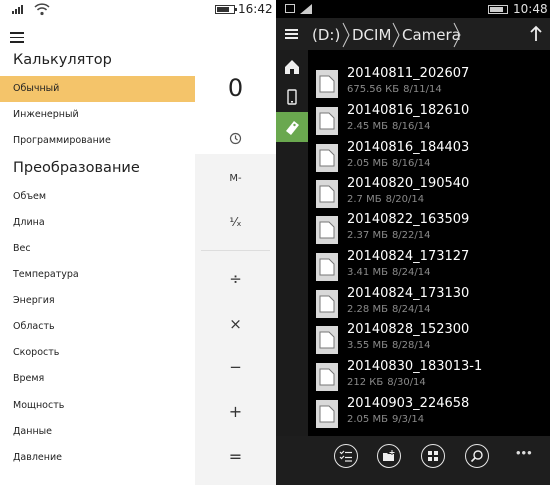 The height and width of the screenshot is (485, 550). What do you see at coordinates (235, 88) in the screenshot?
I see `display-value: 0` at bounding box center [235, 88].